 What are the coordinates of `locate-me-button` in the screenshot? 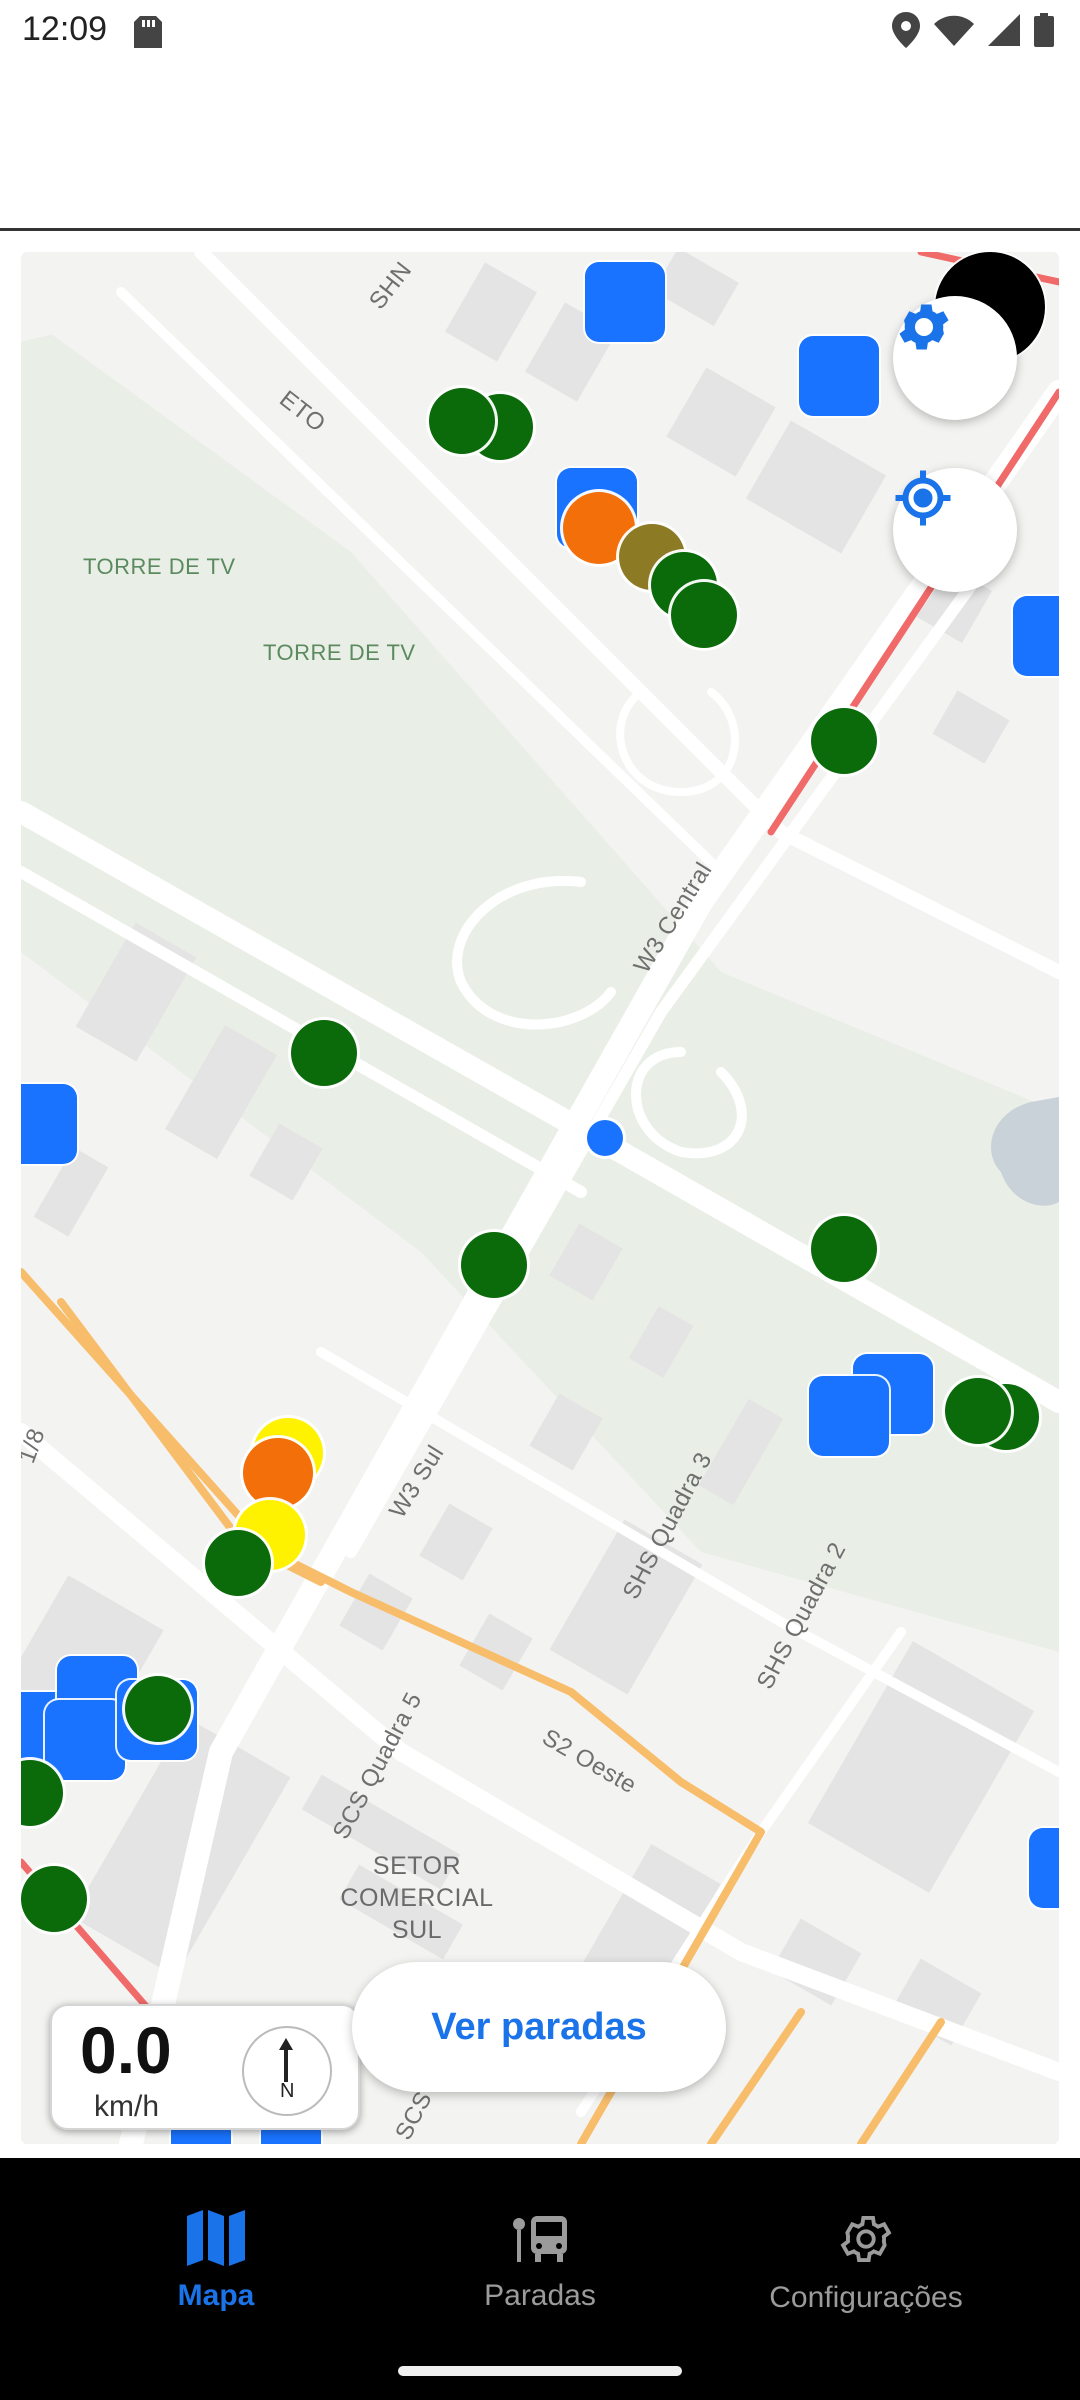 It's located at (955, 530).